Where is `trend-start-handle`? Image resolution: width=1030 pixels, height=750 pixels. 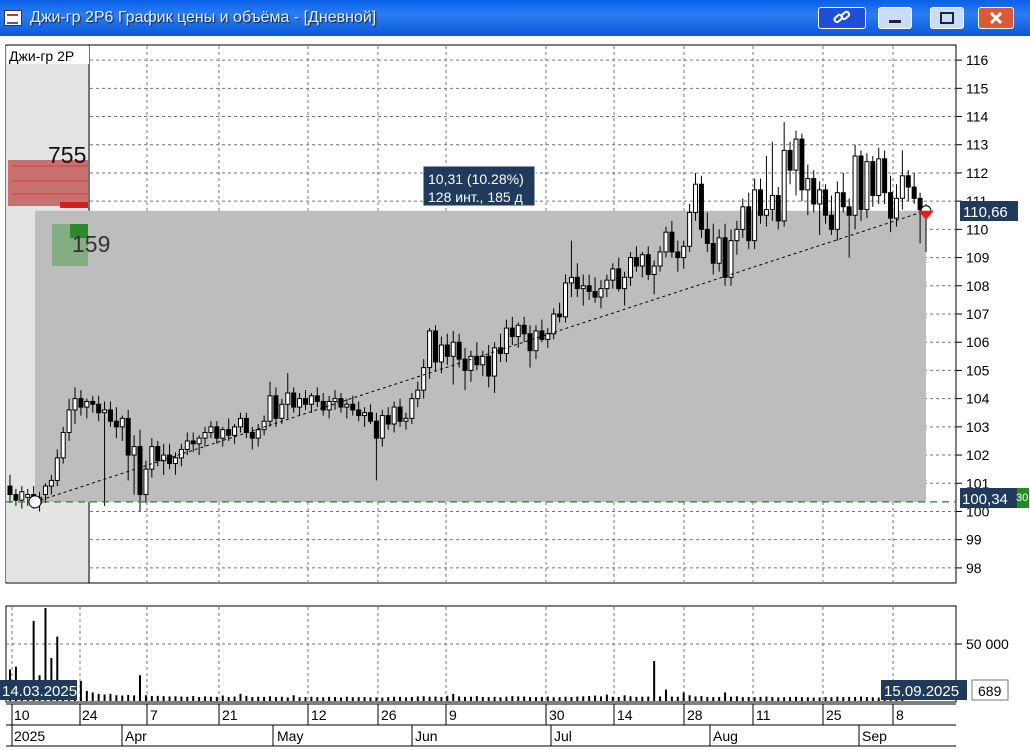
trend-start-handle is located at coordinates (35, 502).